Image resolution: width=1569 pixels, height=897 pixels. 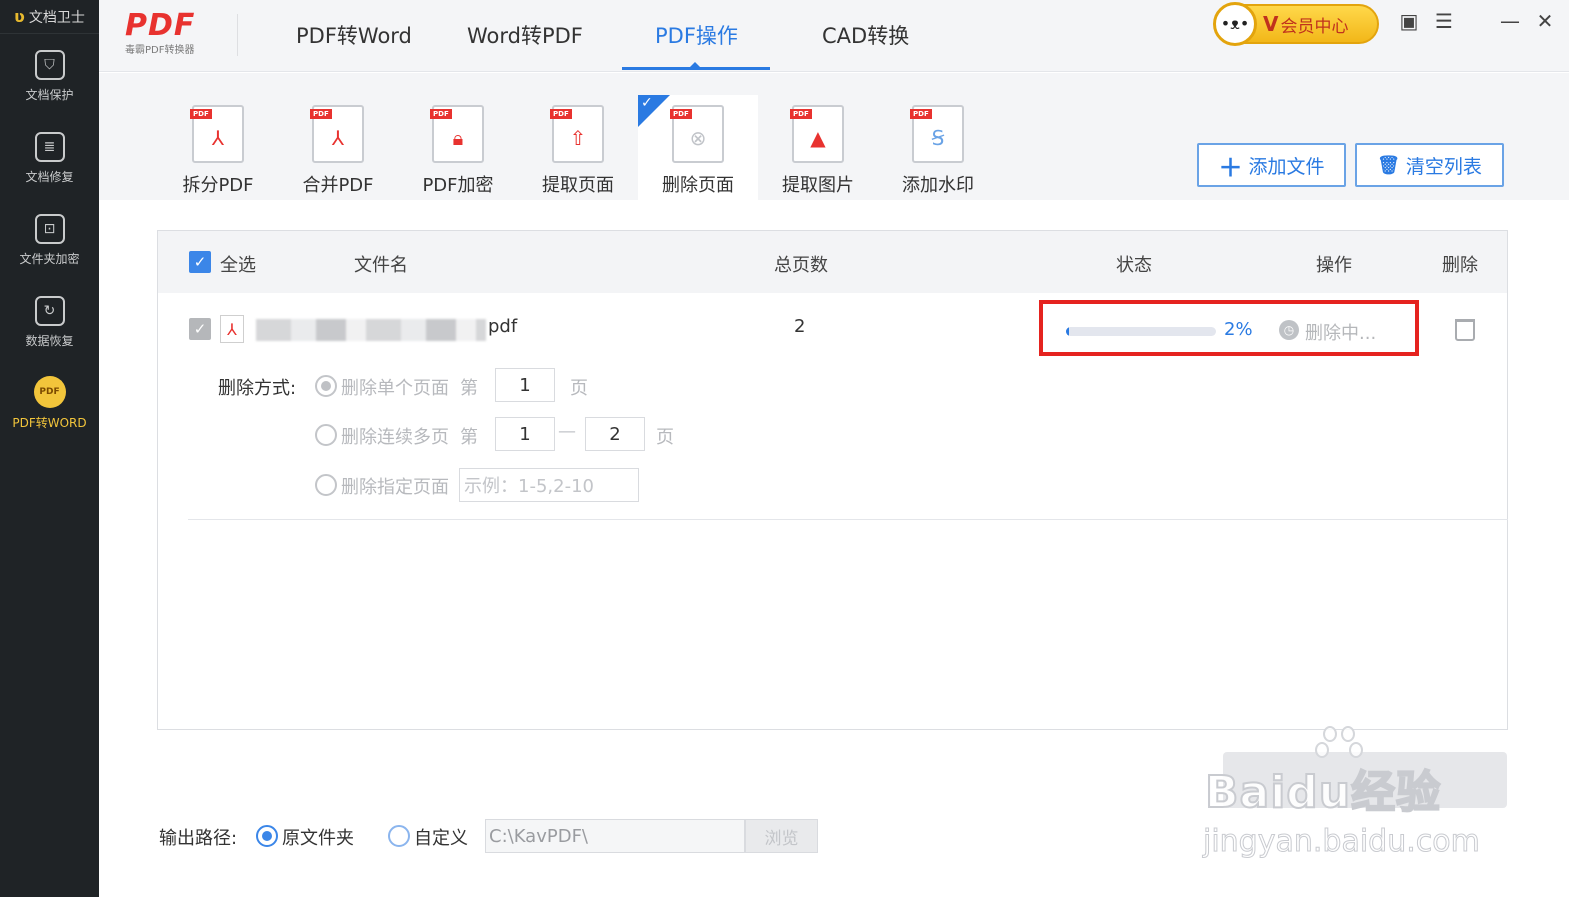 What do you see at coordinates (1342, 842) in the screenshot?
I see `watermark-subtext: jingyan.baidu.com` at bounding box center [1342, 842].